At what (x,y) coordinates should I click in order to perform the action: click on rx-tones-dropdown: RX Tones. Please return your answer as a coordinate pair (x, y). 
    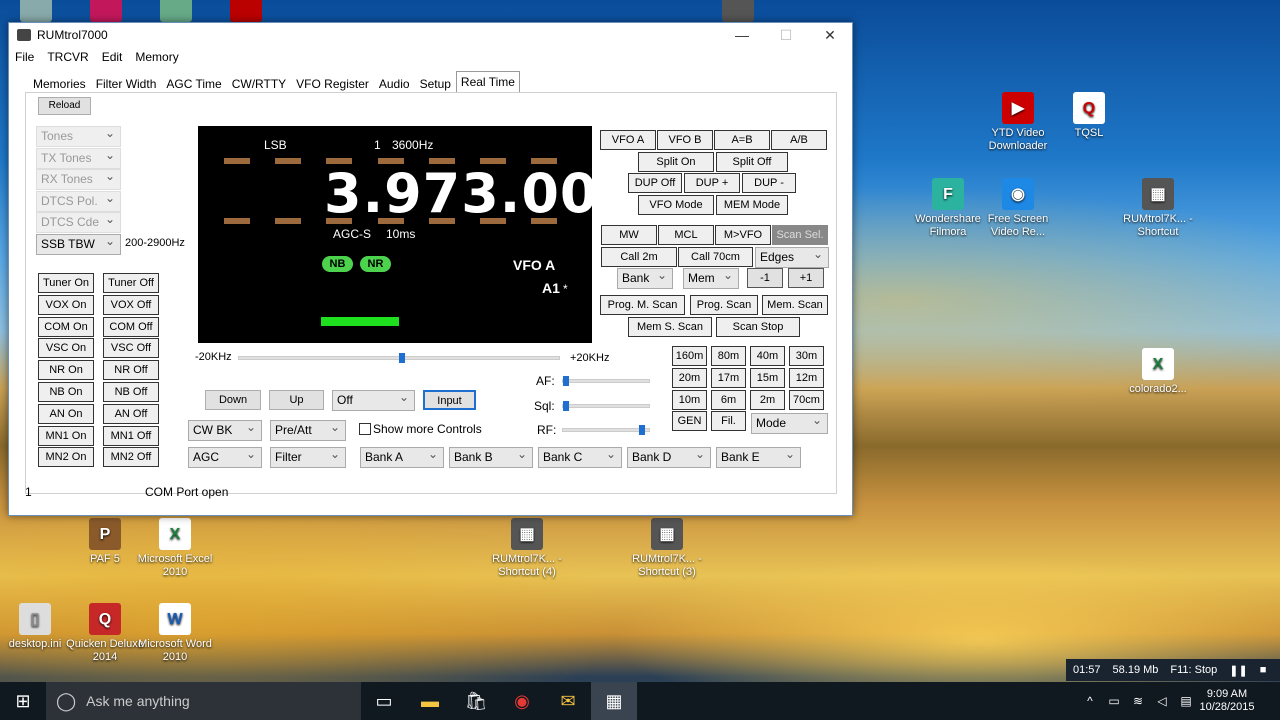
    Looking at the image, I should click on (78, 178).